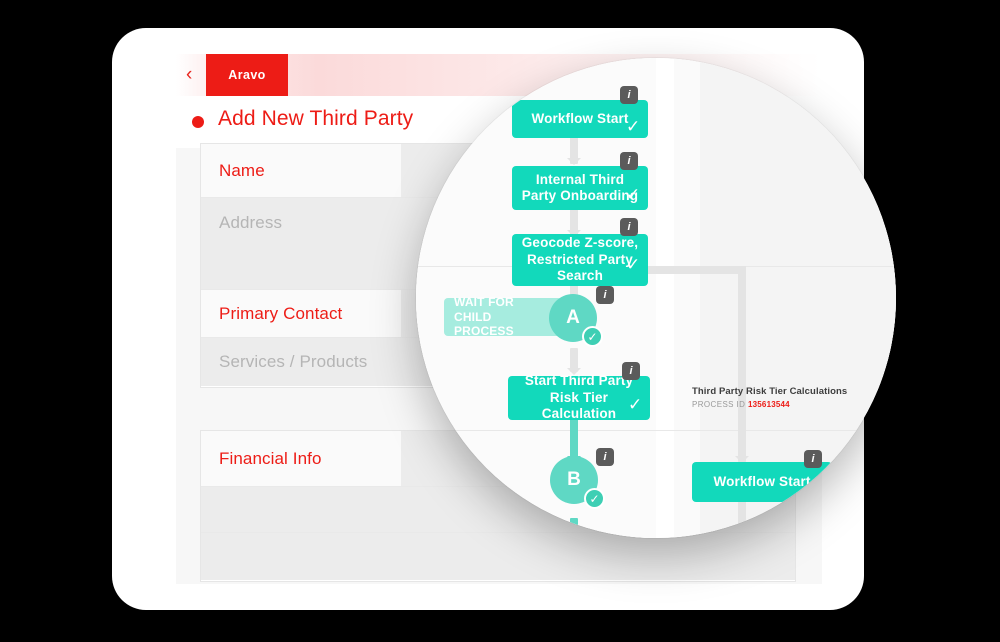 The image size is (1000, 642). Describe the element at coordinates (580, 259) in the screenshot. I see `workflow-node-label: Geocode Z-score, Restricted Party Search` at that location.